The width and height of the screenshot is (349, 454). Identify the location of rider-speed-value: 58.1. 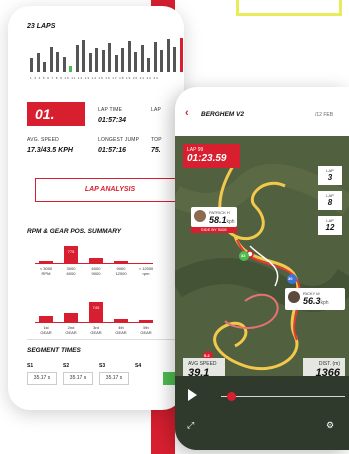
(218, 220).